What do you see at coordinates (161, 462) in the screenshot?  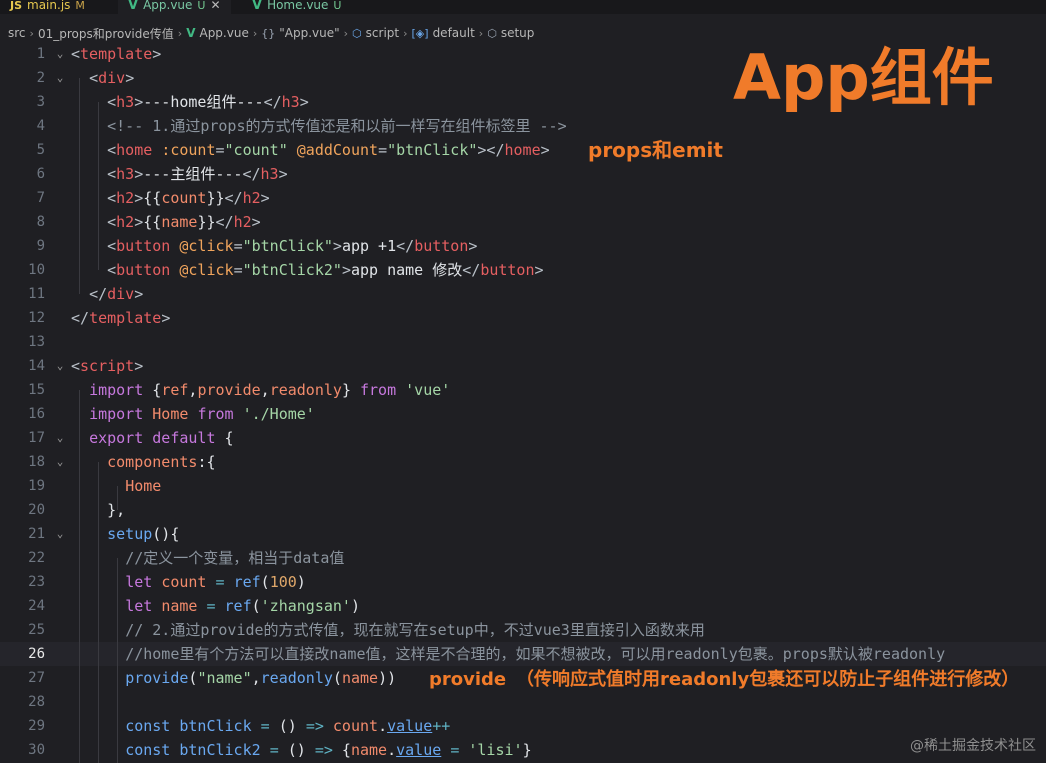 I see `code-text: components:{` at bounding box center [161, 462].